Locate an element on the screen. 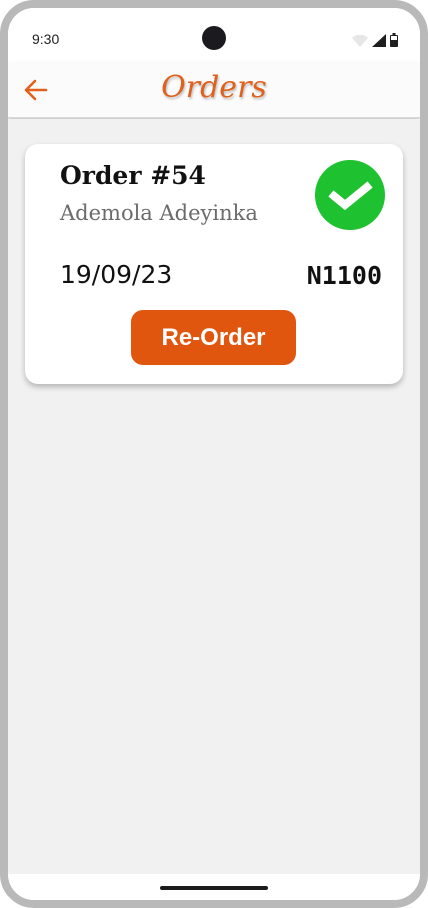 Image resolution: width=428 pixels, height=908 pixels. order-date: 19/09/23 is located at coordinates (116, 274).